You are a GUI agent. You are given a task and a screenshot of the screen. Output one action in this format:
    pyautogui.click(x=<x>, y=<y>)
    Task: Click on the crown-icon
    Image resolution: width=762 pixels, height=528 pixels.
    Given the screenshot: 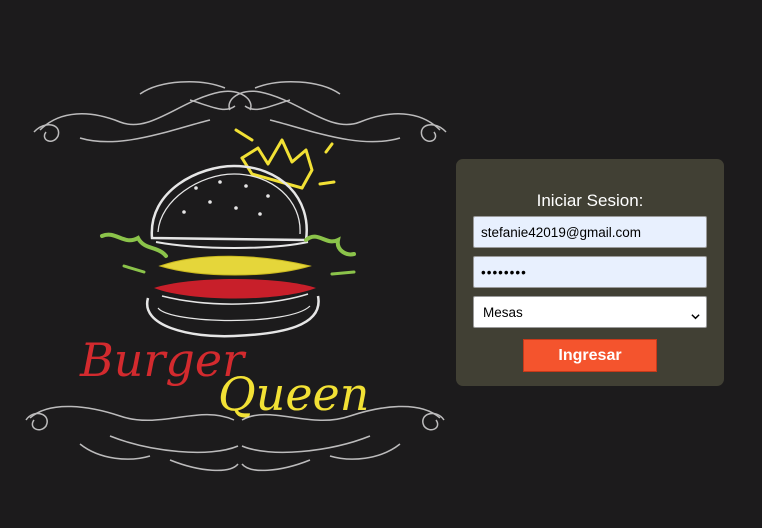 What is the action you would take?
    pyautogui.click(x=285, y=159)
    